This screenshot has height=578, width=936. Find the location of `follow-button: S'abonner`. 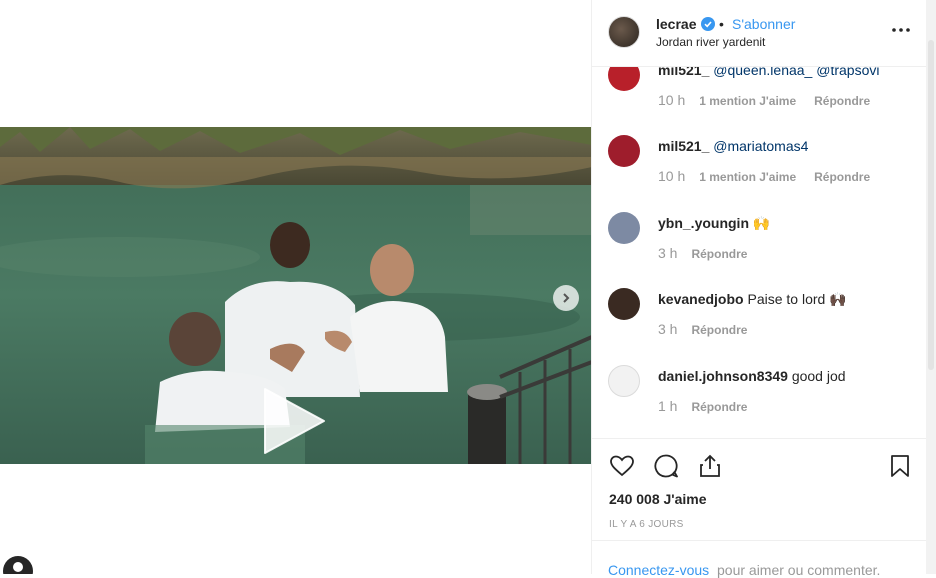

follow-button: S'abonner is located at coordinates (763, 24).